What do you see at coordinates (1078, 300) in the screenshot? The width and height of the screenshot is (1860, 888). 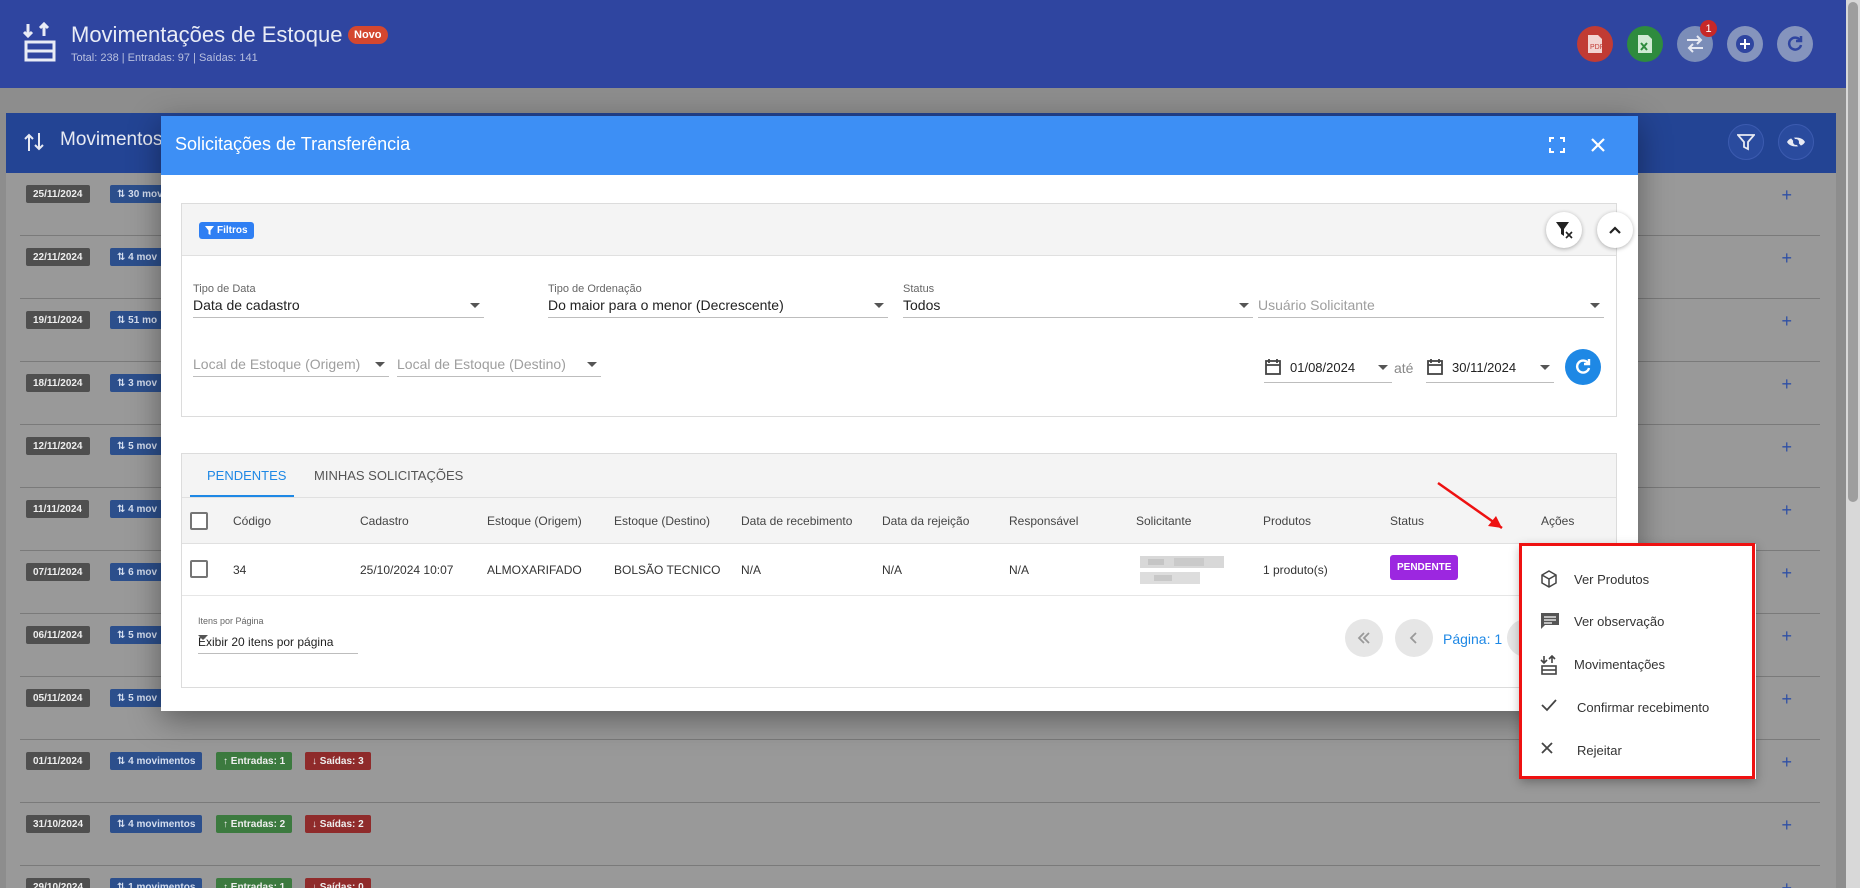 I see `status-select: Status Todos` at bounding box center [1078, 300].